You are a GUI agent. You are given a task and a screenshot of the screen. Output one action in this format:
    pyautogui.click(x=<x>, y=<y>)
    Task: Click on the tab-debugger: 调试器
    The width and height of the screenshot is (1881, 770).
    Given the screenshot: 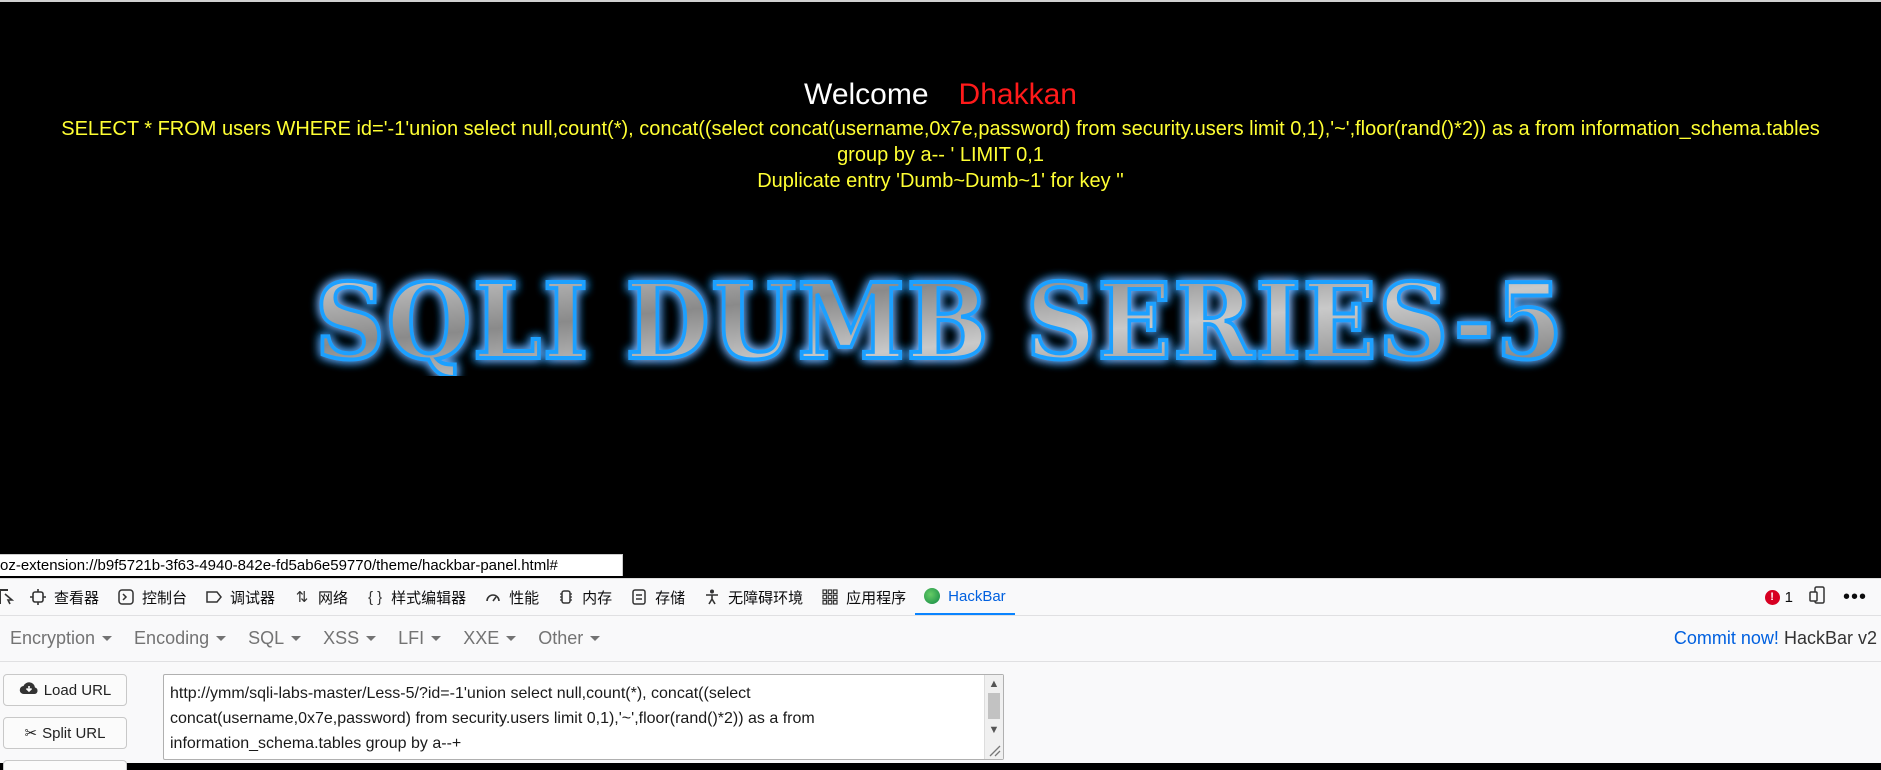 What is the action you would take?
    pyautogui.click(x=240, y=597)
    